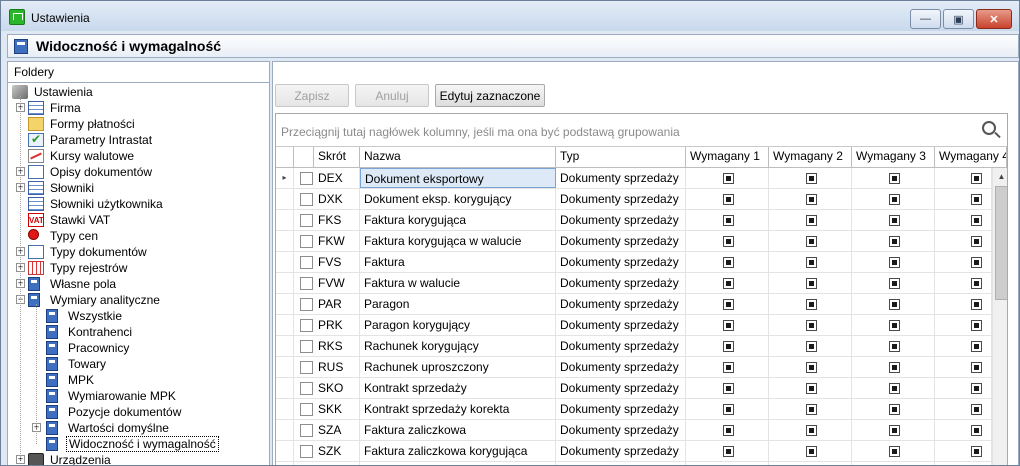 The height and width of the screenshot is (466, 1020). What do you see at coordinates (337, 388) in the screenshot?
I see `cell-skrot: SKO` at bounding box center [337, 388].